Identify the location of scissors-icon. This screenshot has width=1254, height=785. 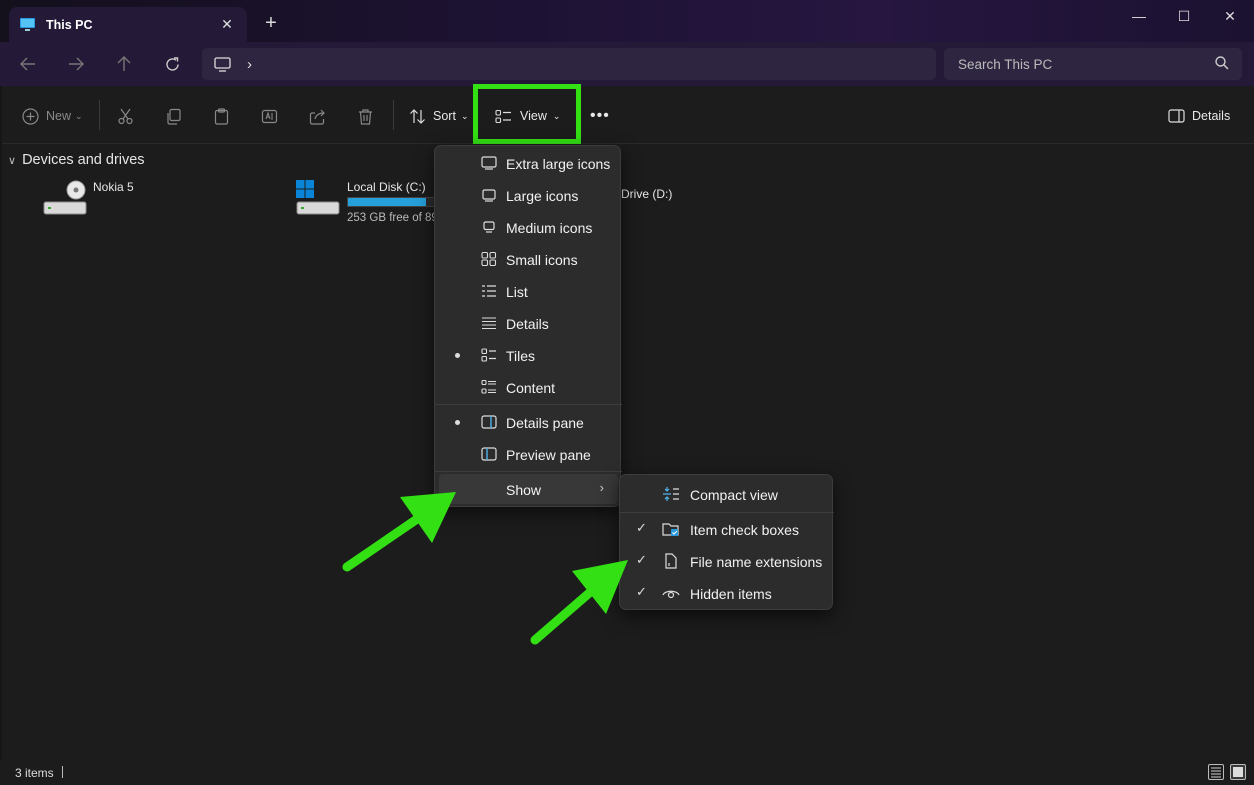
(125, 116).